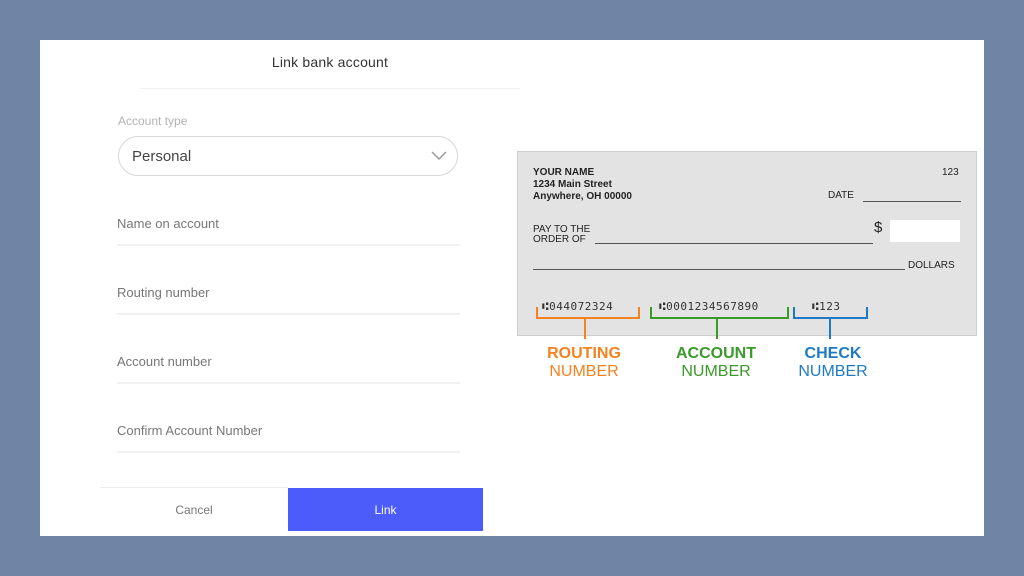 This screenshot has width=1024, height=576. Describe the element at coordinates (585, 329) in the screenshot. I see `routing-bracket-stem` at that location.